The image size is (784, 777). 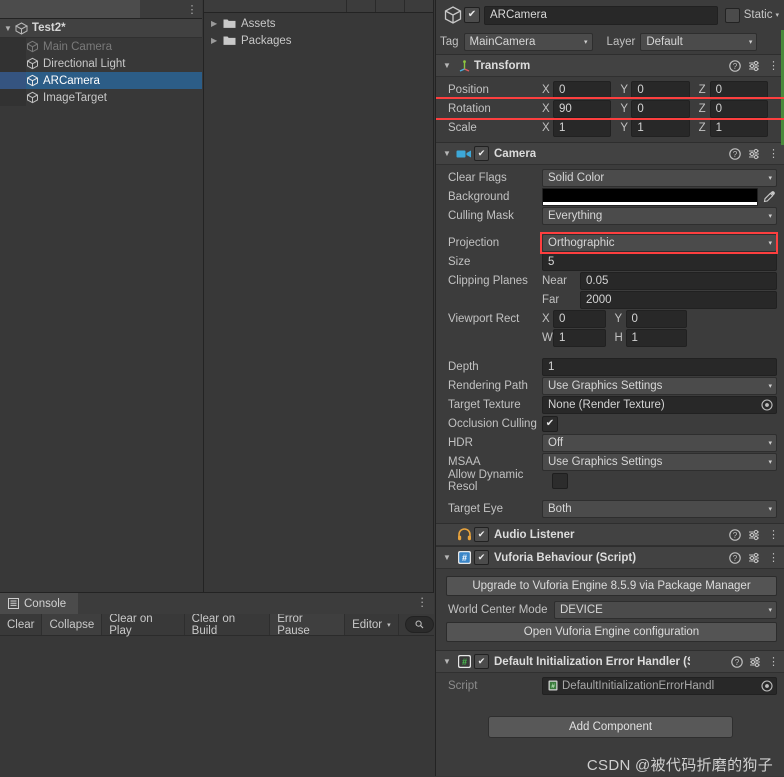 What do you see at coordinates (423, 602) in the screenshot?
I see `console-menu-icon: ⋮` at bounding box center [423, 602].